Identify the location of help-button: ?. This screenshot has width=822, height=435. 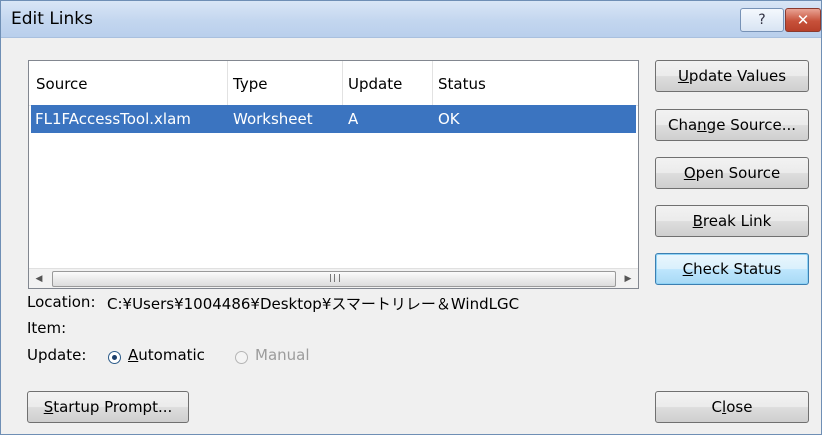
(762, 20).